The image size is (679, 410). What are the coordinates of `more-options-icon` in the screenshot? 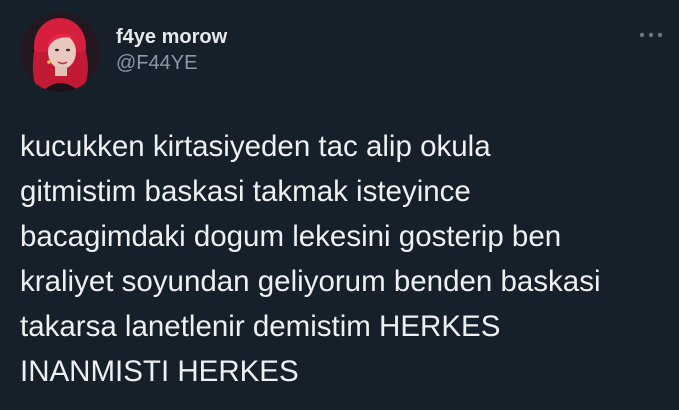 It's located at (651, 35).